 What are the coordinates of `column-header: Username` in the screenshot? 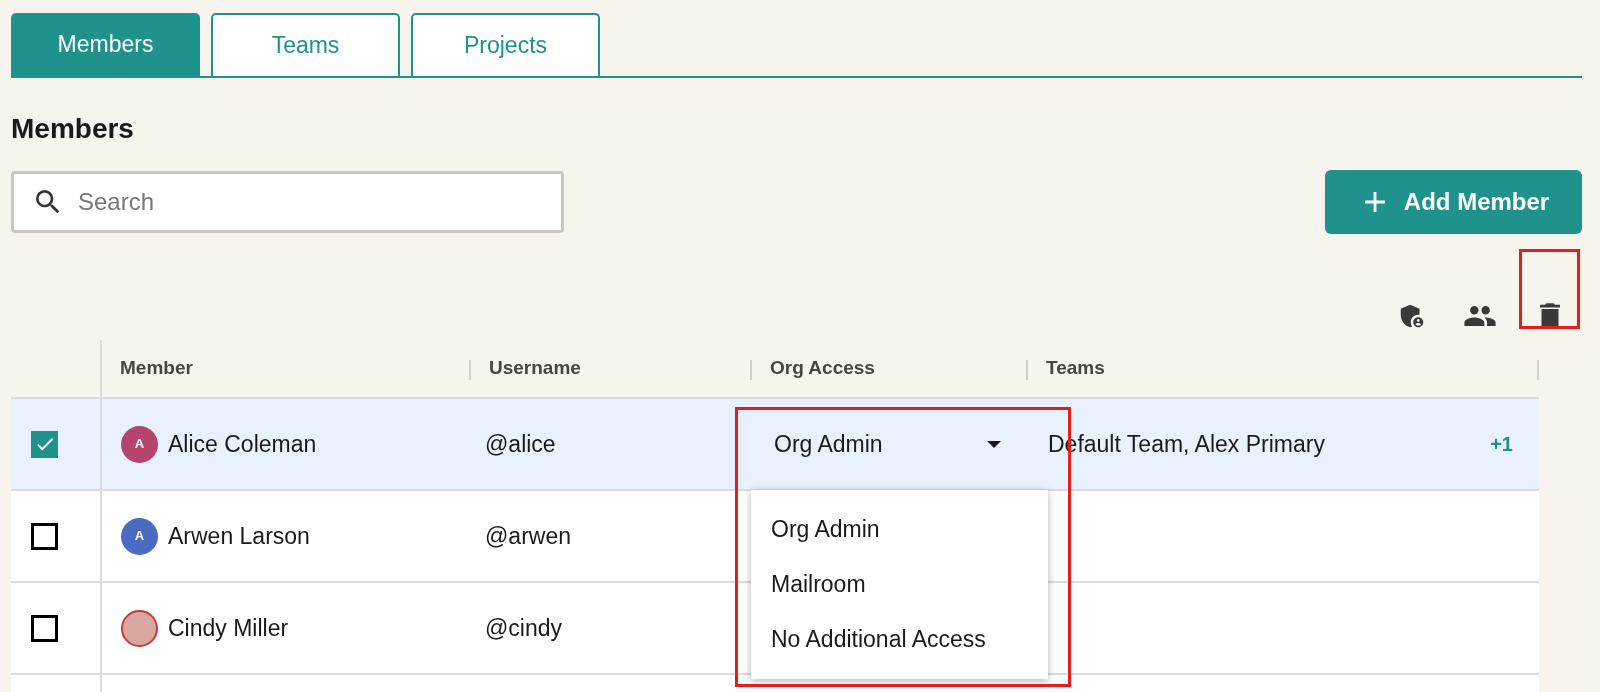 It's located at (535, 368).